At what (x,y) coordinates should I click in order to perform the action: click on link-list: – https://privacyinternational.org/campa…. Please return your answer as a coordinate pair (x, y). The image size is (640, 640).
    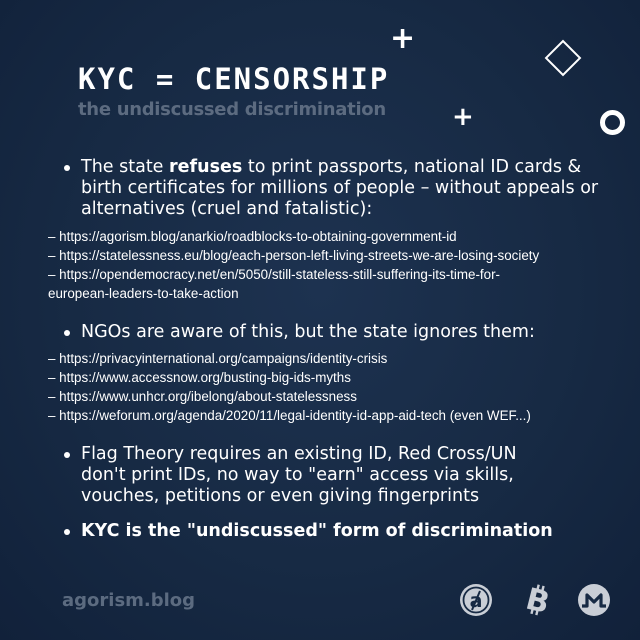
    Looking at the image, I should click on (338, 387).